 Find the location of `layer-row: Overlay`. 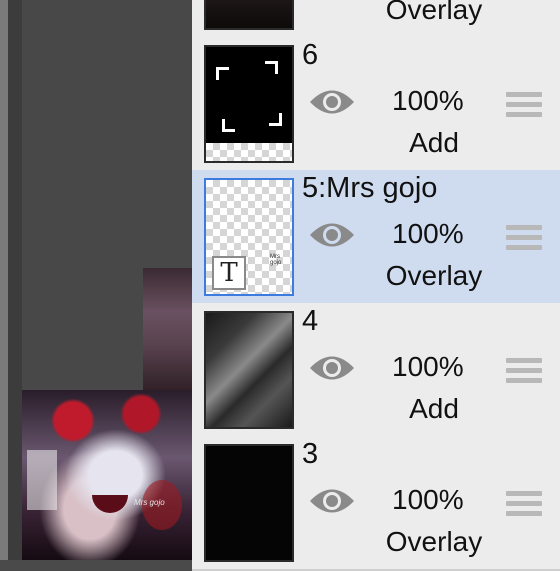

layer-row: Overlay is located at coordinates (376, 19).